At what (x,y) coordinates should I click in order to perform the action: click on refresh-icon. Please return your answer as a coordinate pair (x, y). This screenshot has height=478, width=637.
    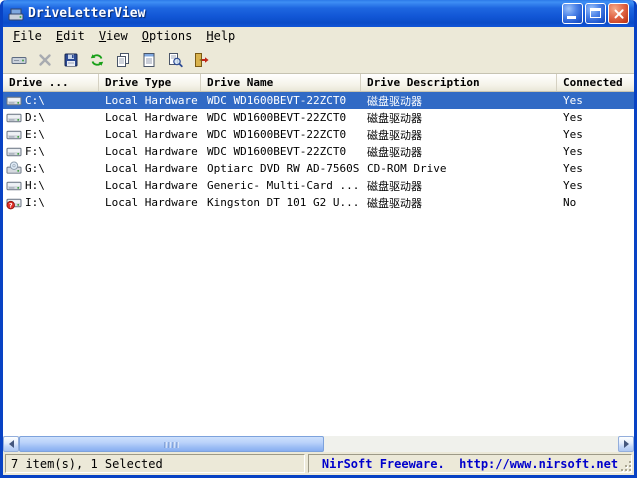
    Looking at the image, I should click on (96, 59).